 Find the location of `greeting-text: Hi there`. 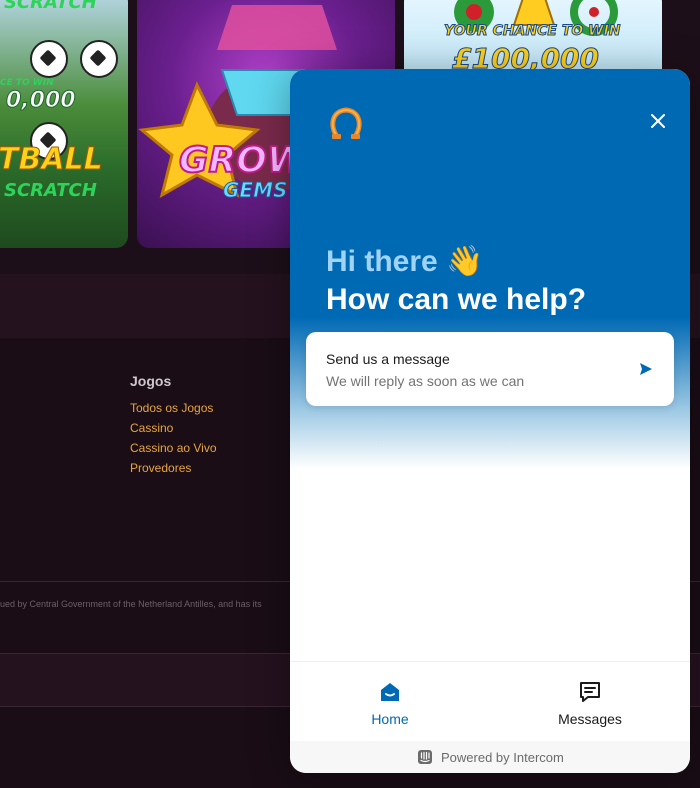

greeting-text: Hi there is located at coordinates (382, 261).